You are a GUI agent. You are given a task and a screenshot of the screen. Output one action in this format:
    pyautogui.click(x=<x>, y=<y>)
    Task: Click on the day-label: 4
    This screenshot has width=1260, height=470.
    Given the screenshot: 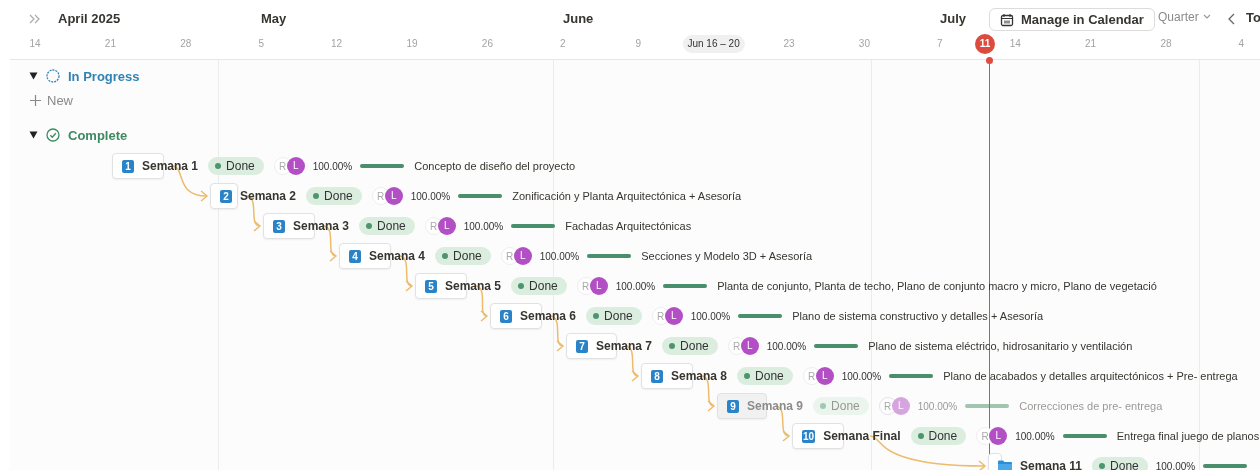 What is the action you would take?
    pyautogui.click(x=1241, y=44)
    